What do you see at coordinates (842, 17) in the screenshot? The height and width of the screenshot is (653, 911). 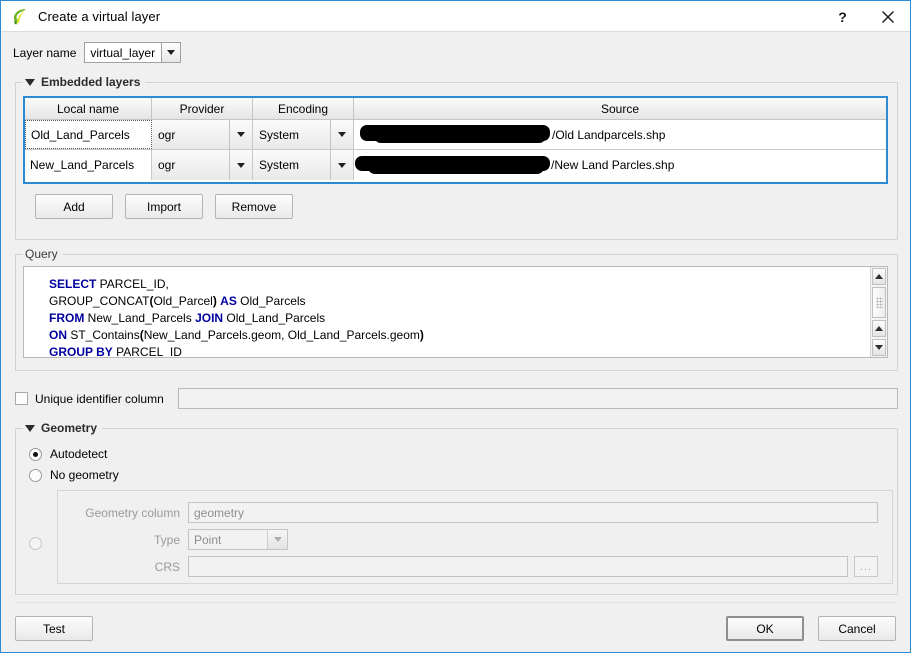 I see `help-button: ?` at bounding box center [842, 17].